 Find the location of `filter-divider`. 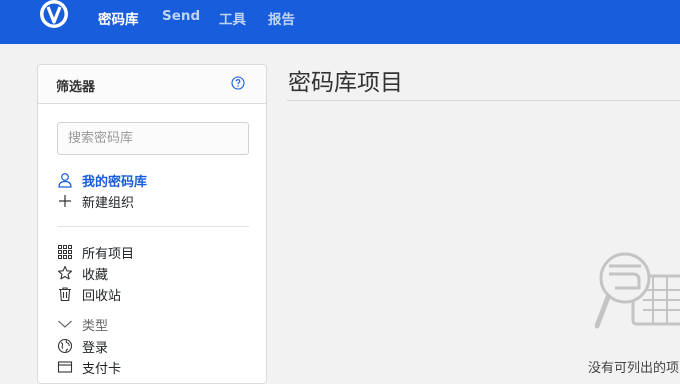

filter-divider is located at coordinates (153, 226).